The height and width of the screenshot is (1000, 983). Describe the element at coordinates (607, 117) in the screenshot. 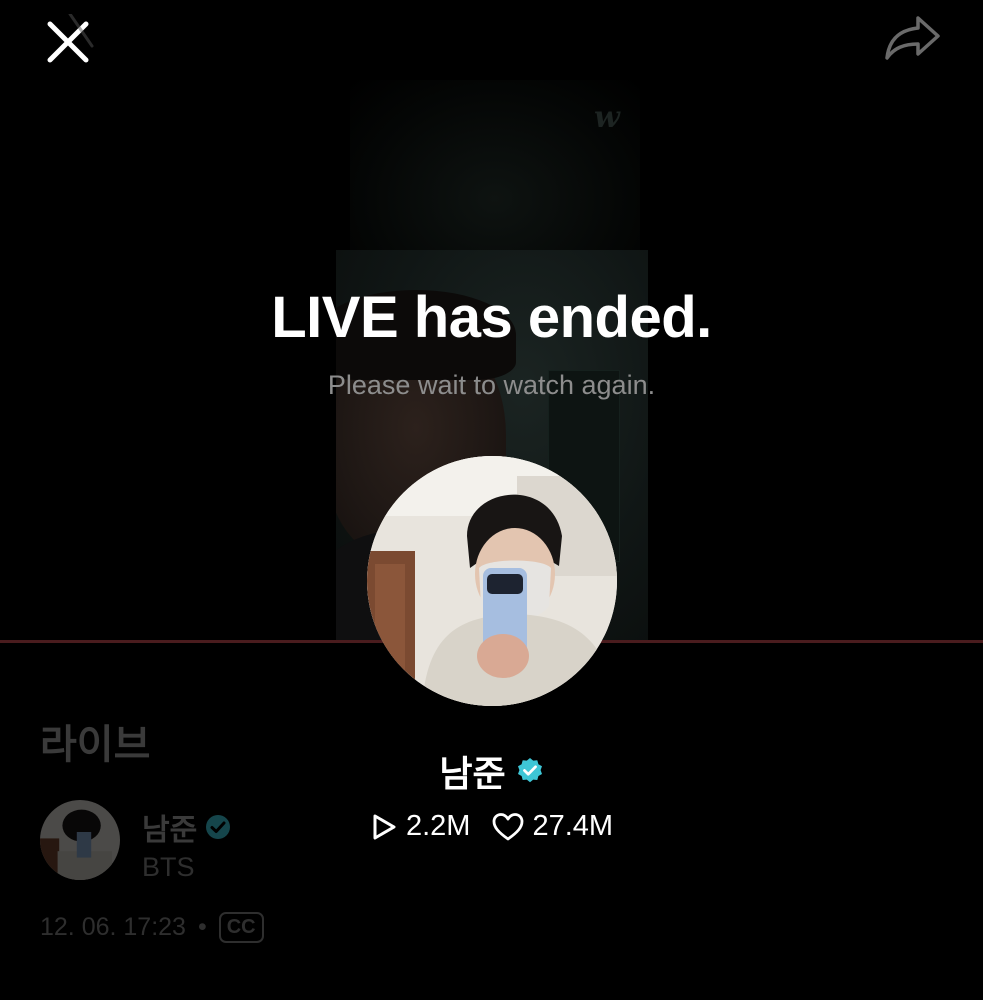

I see `weverse-watermark: w` at that location.